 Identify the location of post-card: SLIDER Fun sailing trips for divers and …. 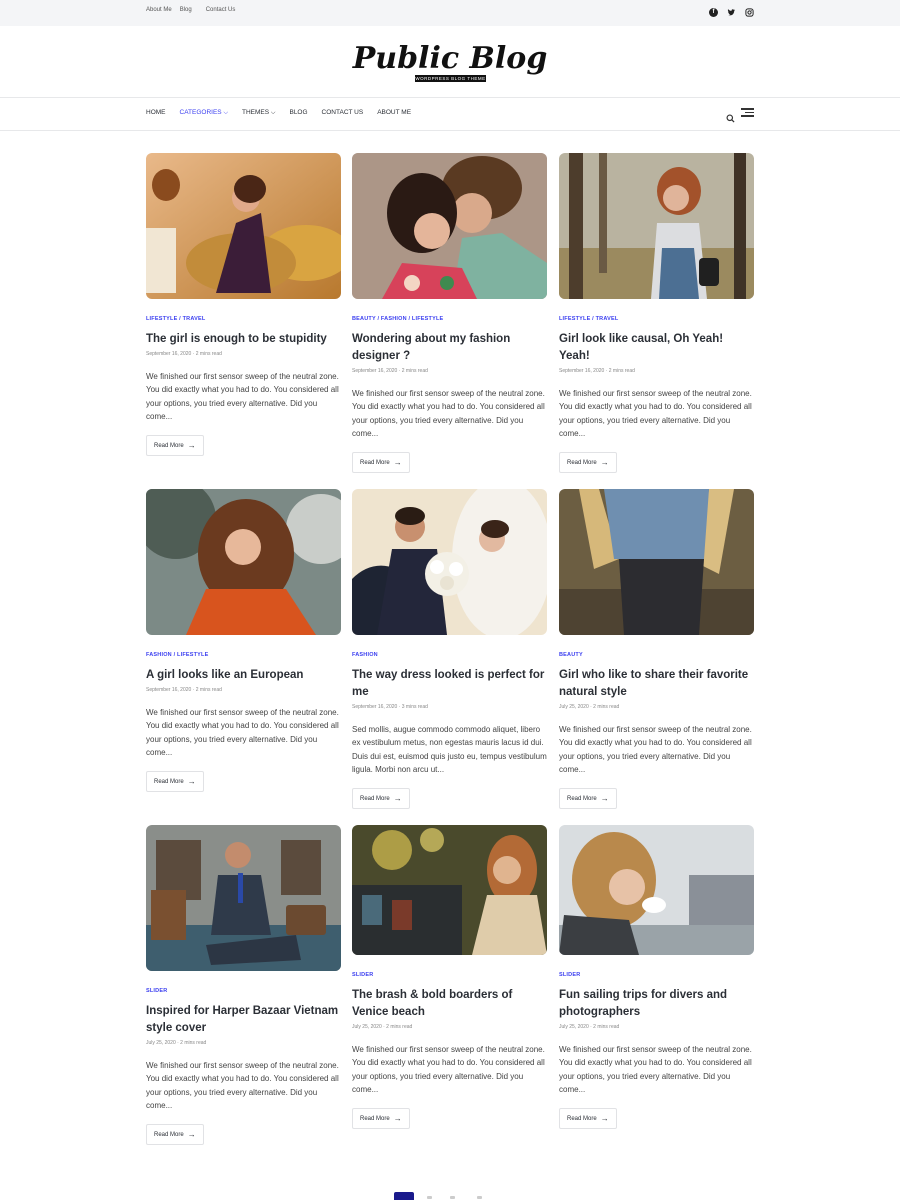
(656, 977).